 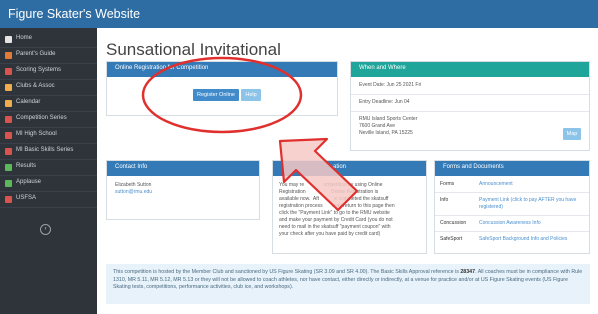 I want to click on venue-street: 7600 Grand Ave, so click(x=377, y=126).